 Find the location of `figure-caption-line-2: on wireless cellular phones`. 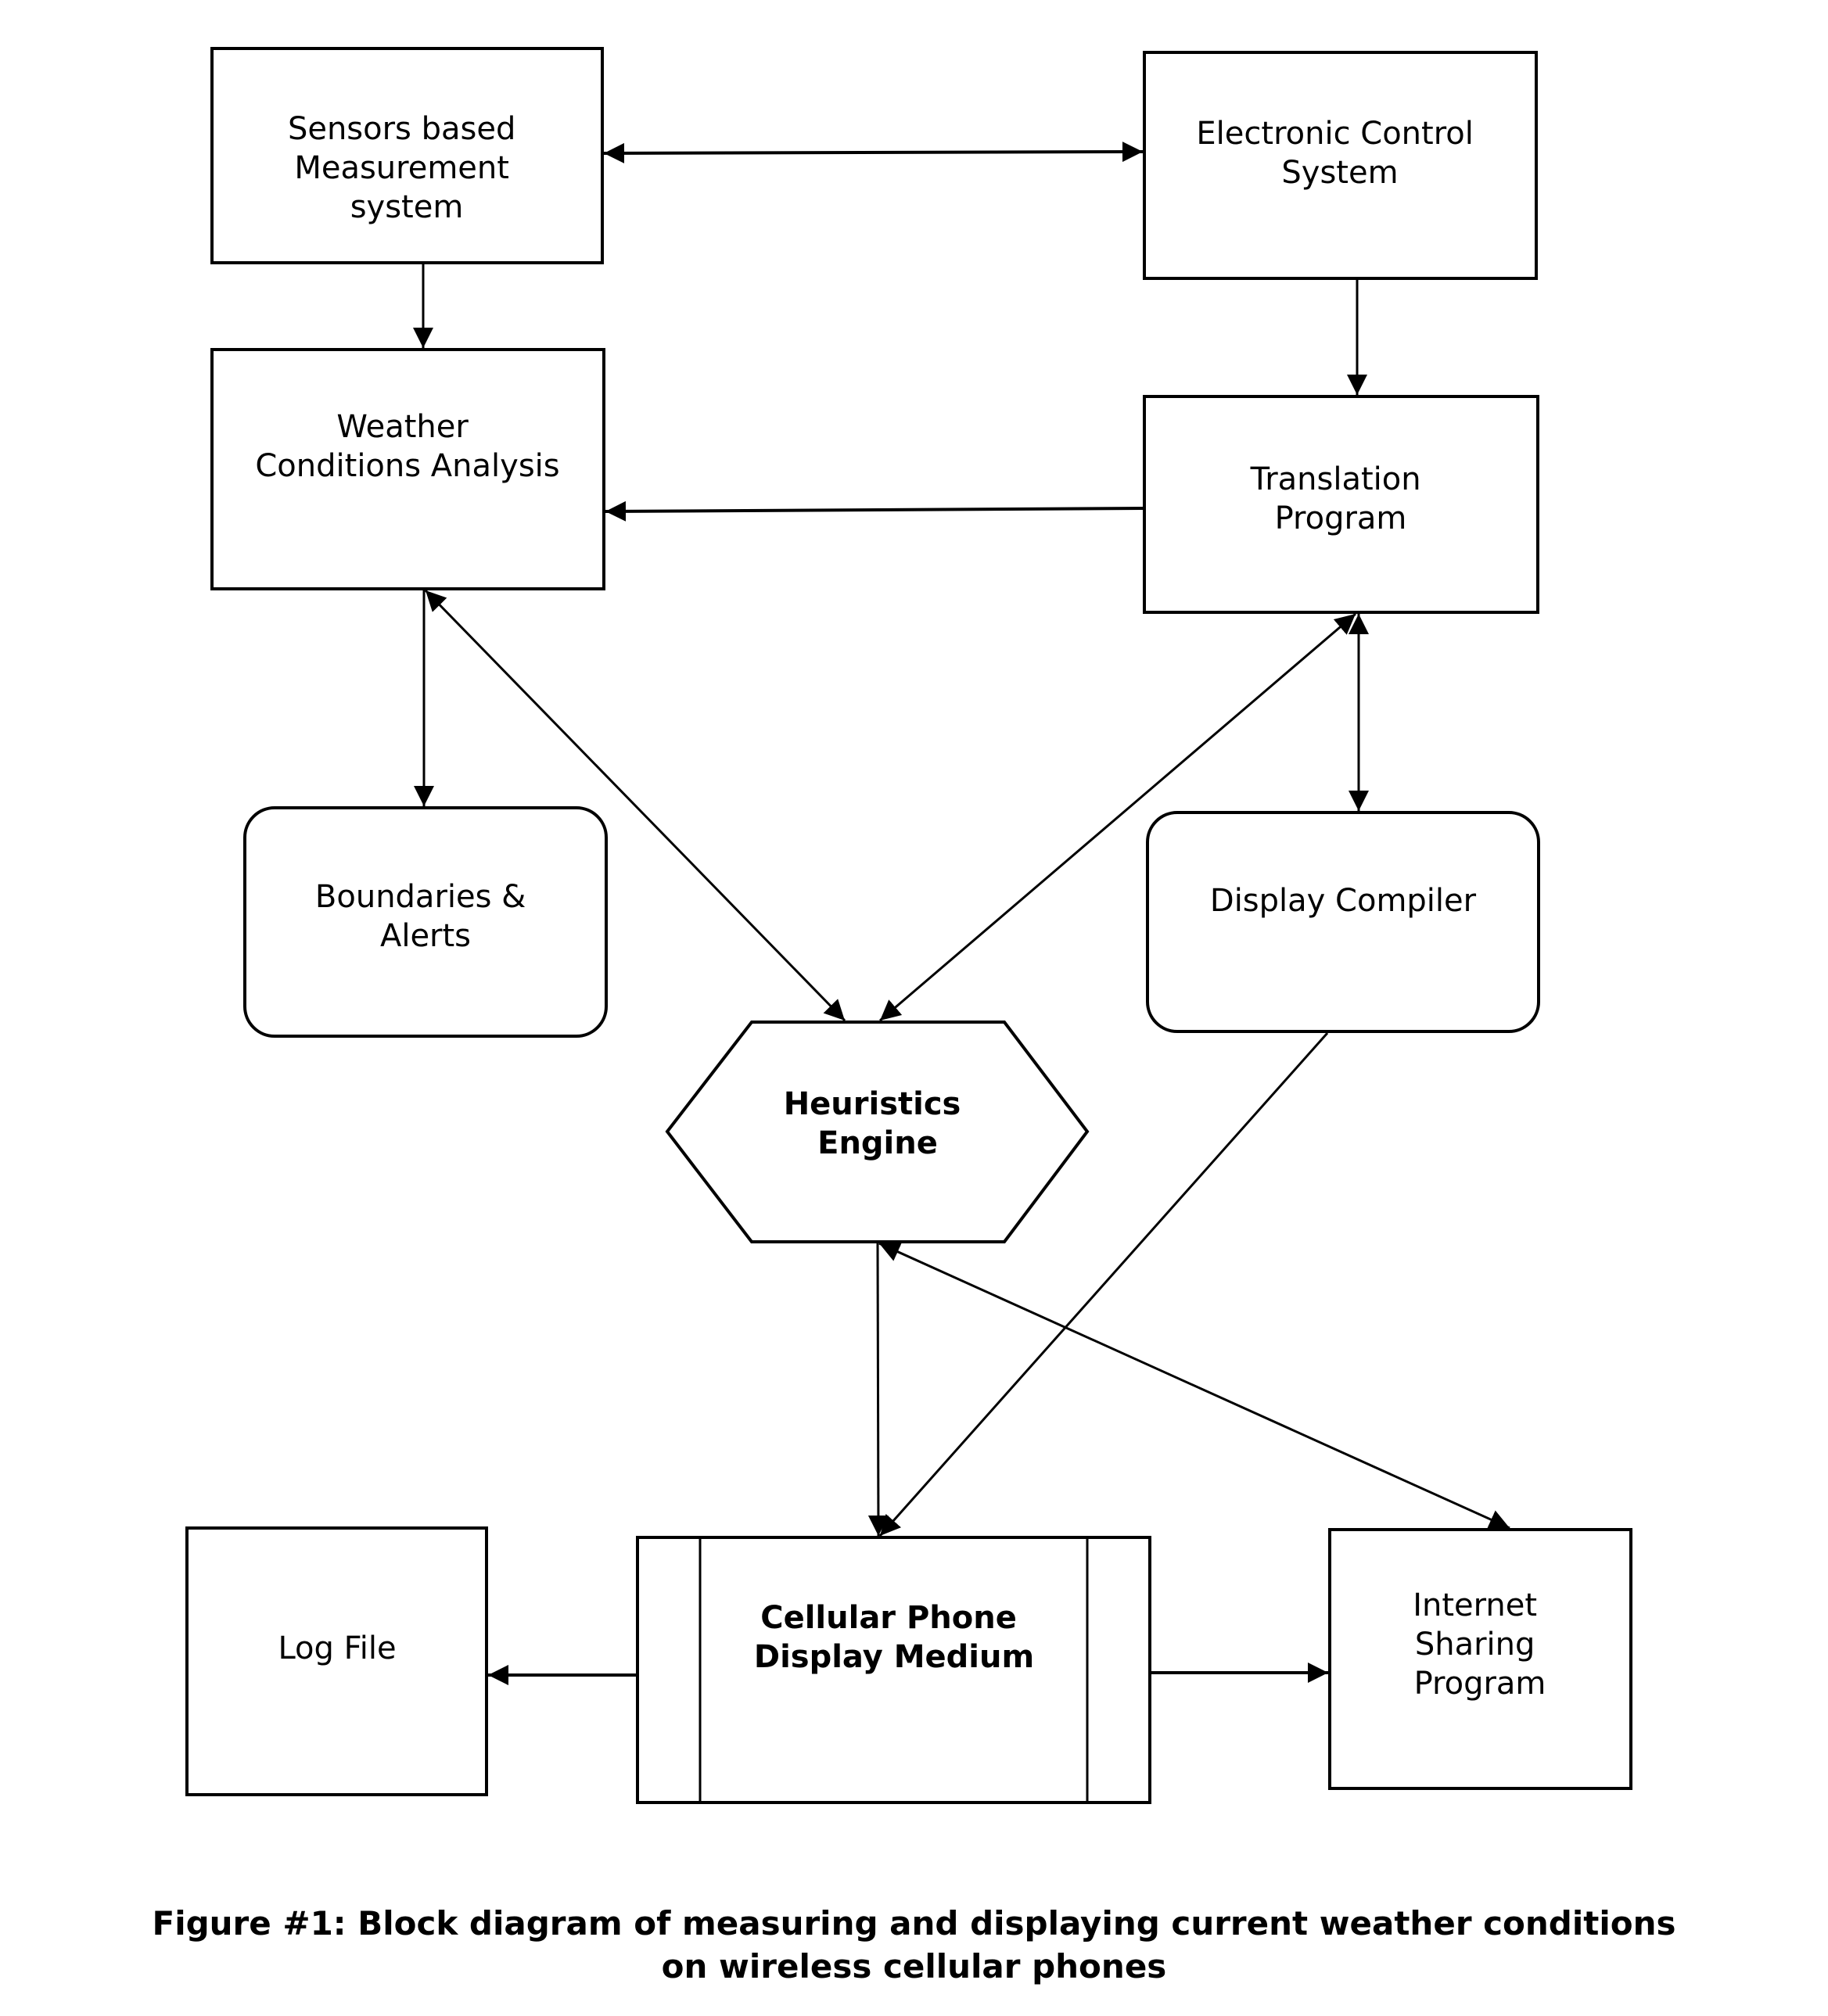

figure-caption-line-2: on wireless cellular phones is located at coordinates (914, 1966).